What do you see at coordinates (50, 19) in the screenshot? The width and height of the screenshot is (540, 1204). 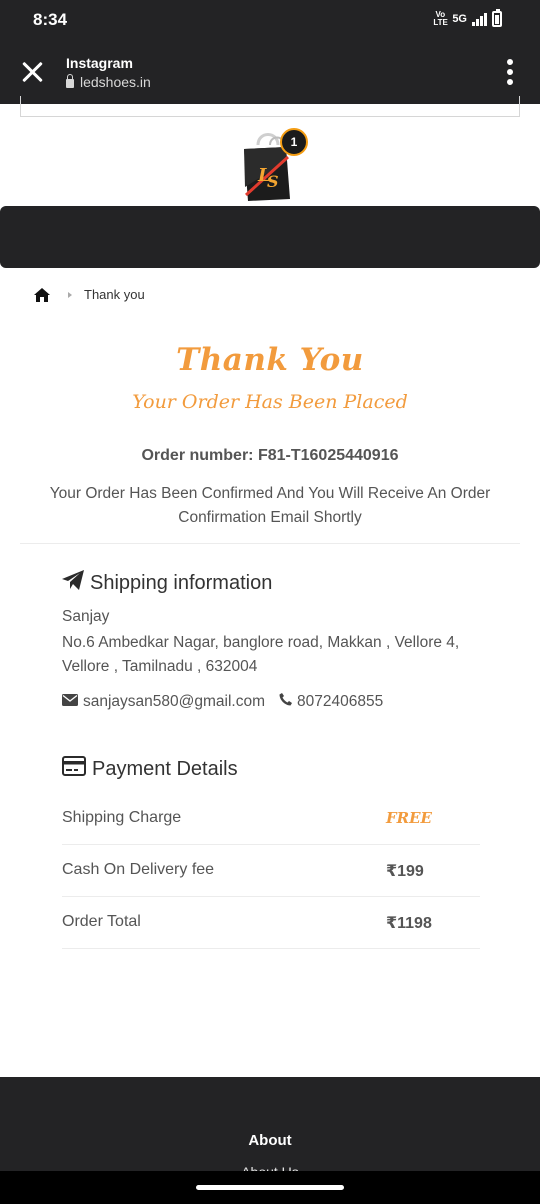 I see `status-time: 8:34` at bounding box center [50, 19].